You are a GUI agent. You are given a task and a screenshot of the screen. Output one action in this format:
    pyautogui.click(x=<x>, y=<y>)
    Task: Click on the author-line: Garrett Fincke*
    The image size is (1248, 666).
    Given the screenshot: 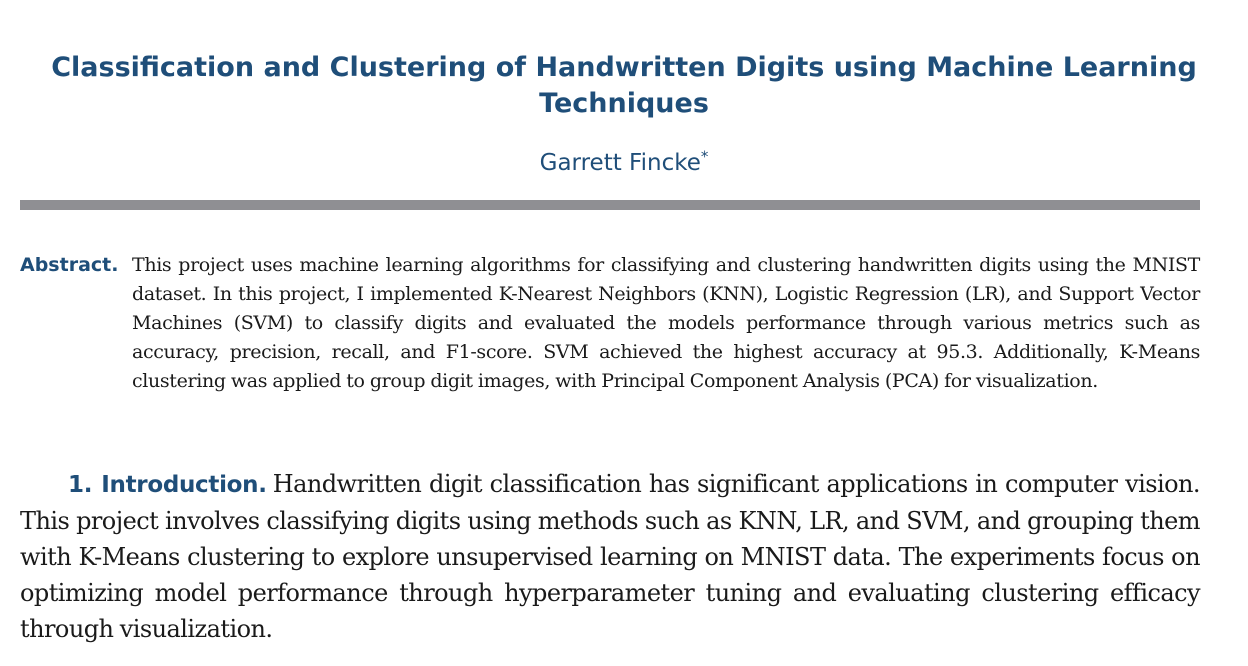 What is the action you would take?
    pyautogui.click(x=624, y=163)
    